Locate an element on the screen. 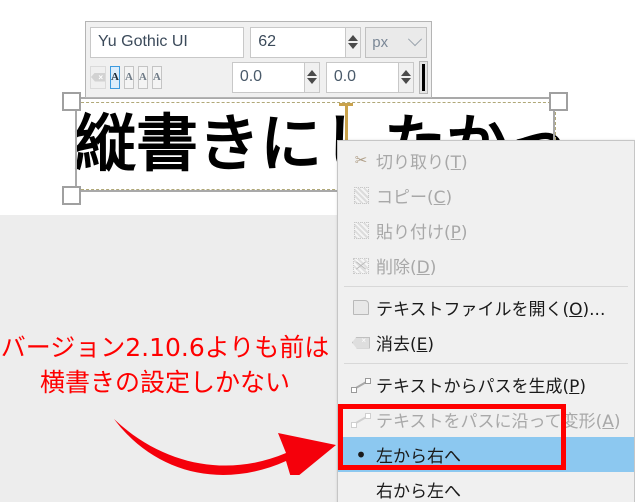  menu-item-delete-label: 削除(D) is located at coordinates (406, 268).